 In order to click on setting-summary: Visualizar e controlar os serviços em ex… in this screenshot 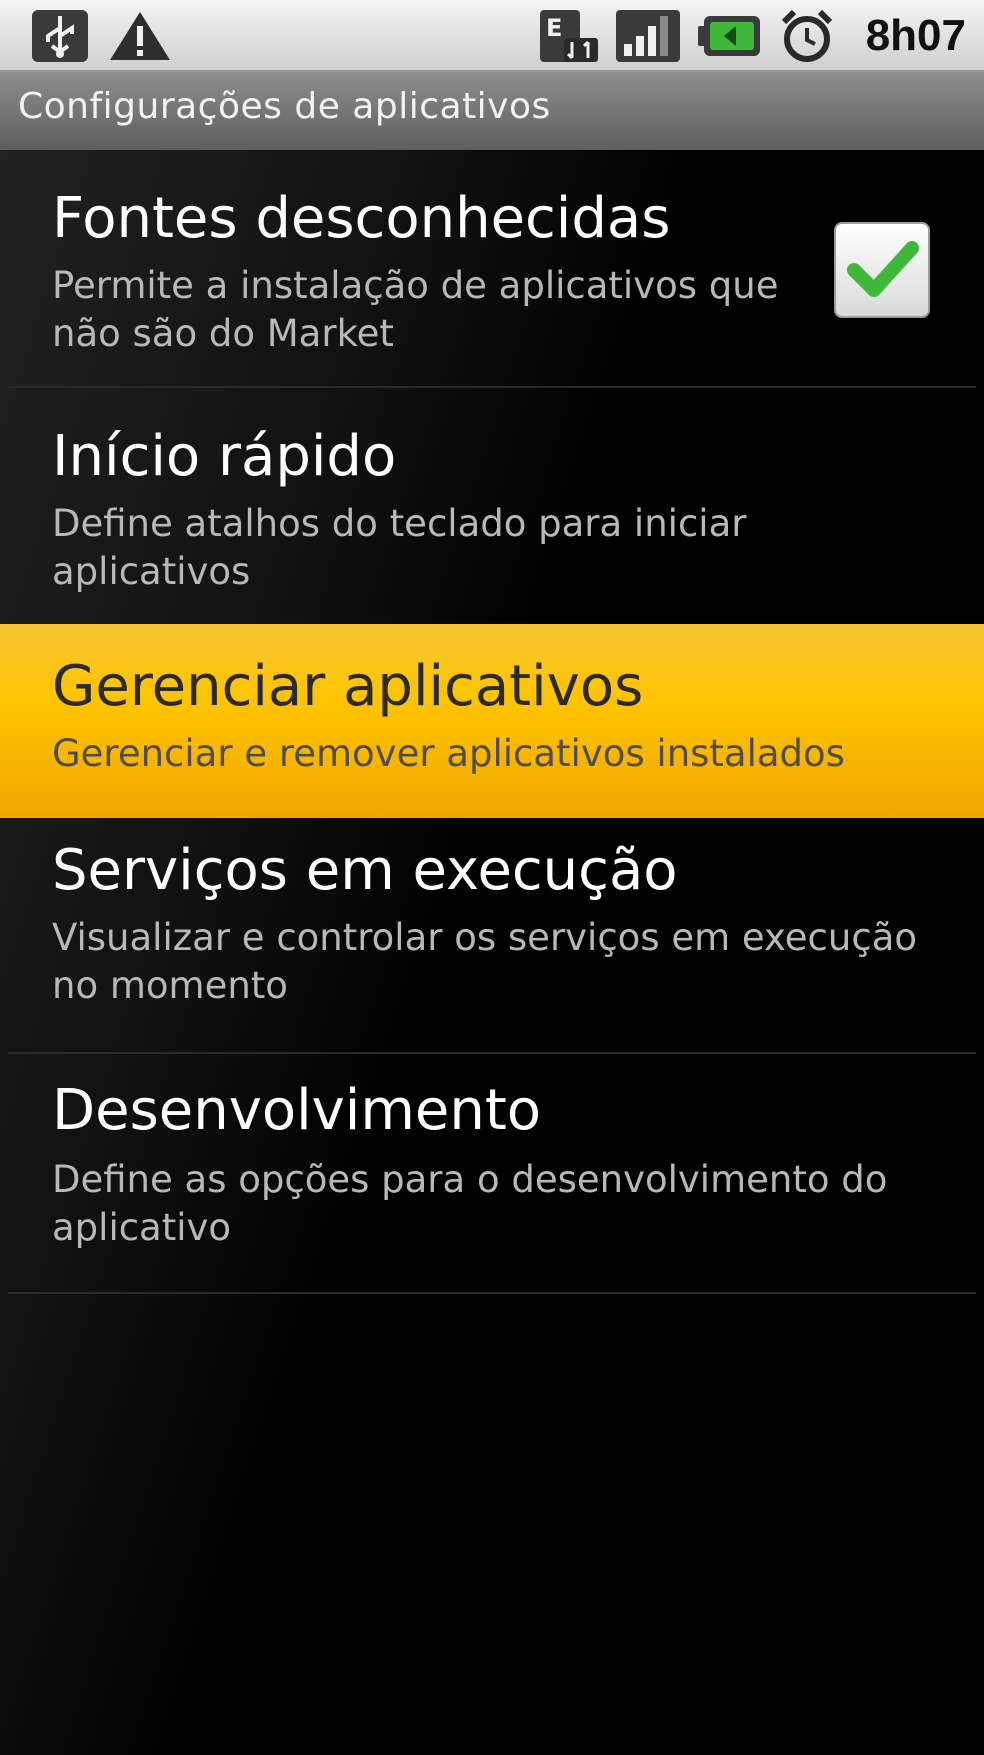, I will do `click(485, 961)`.